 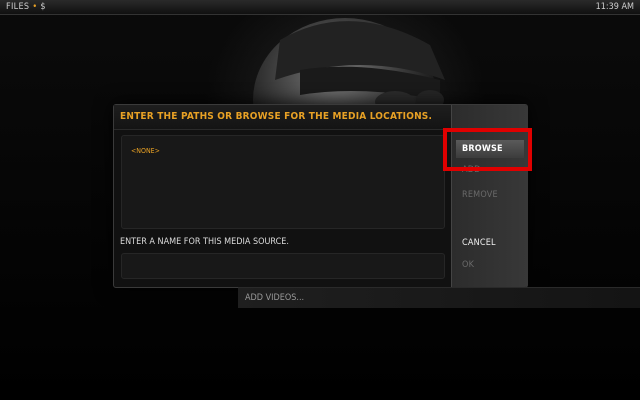 I want to click on source-name-field, so click(x=283, y=266).